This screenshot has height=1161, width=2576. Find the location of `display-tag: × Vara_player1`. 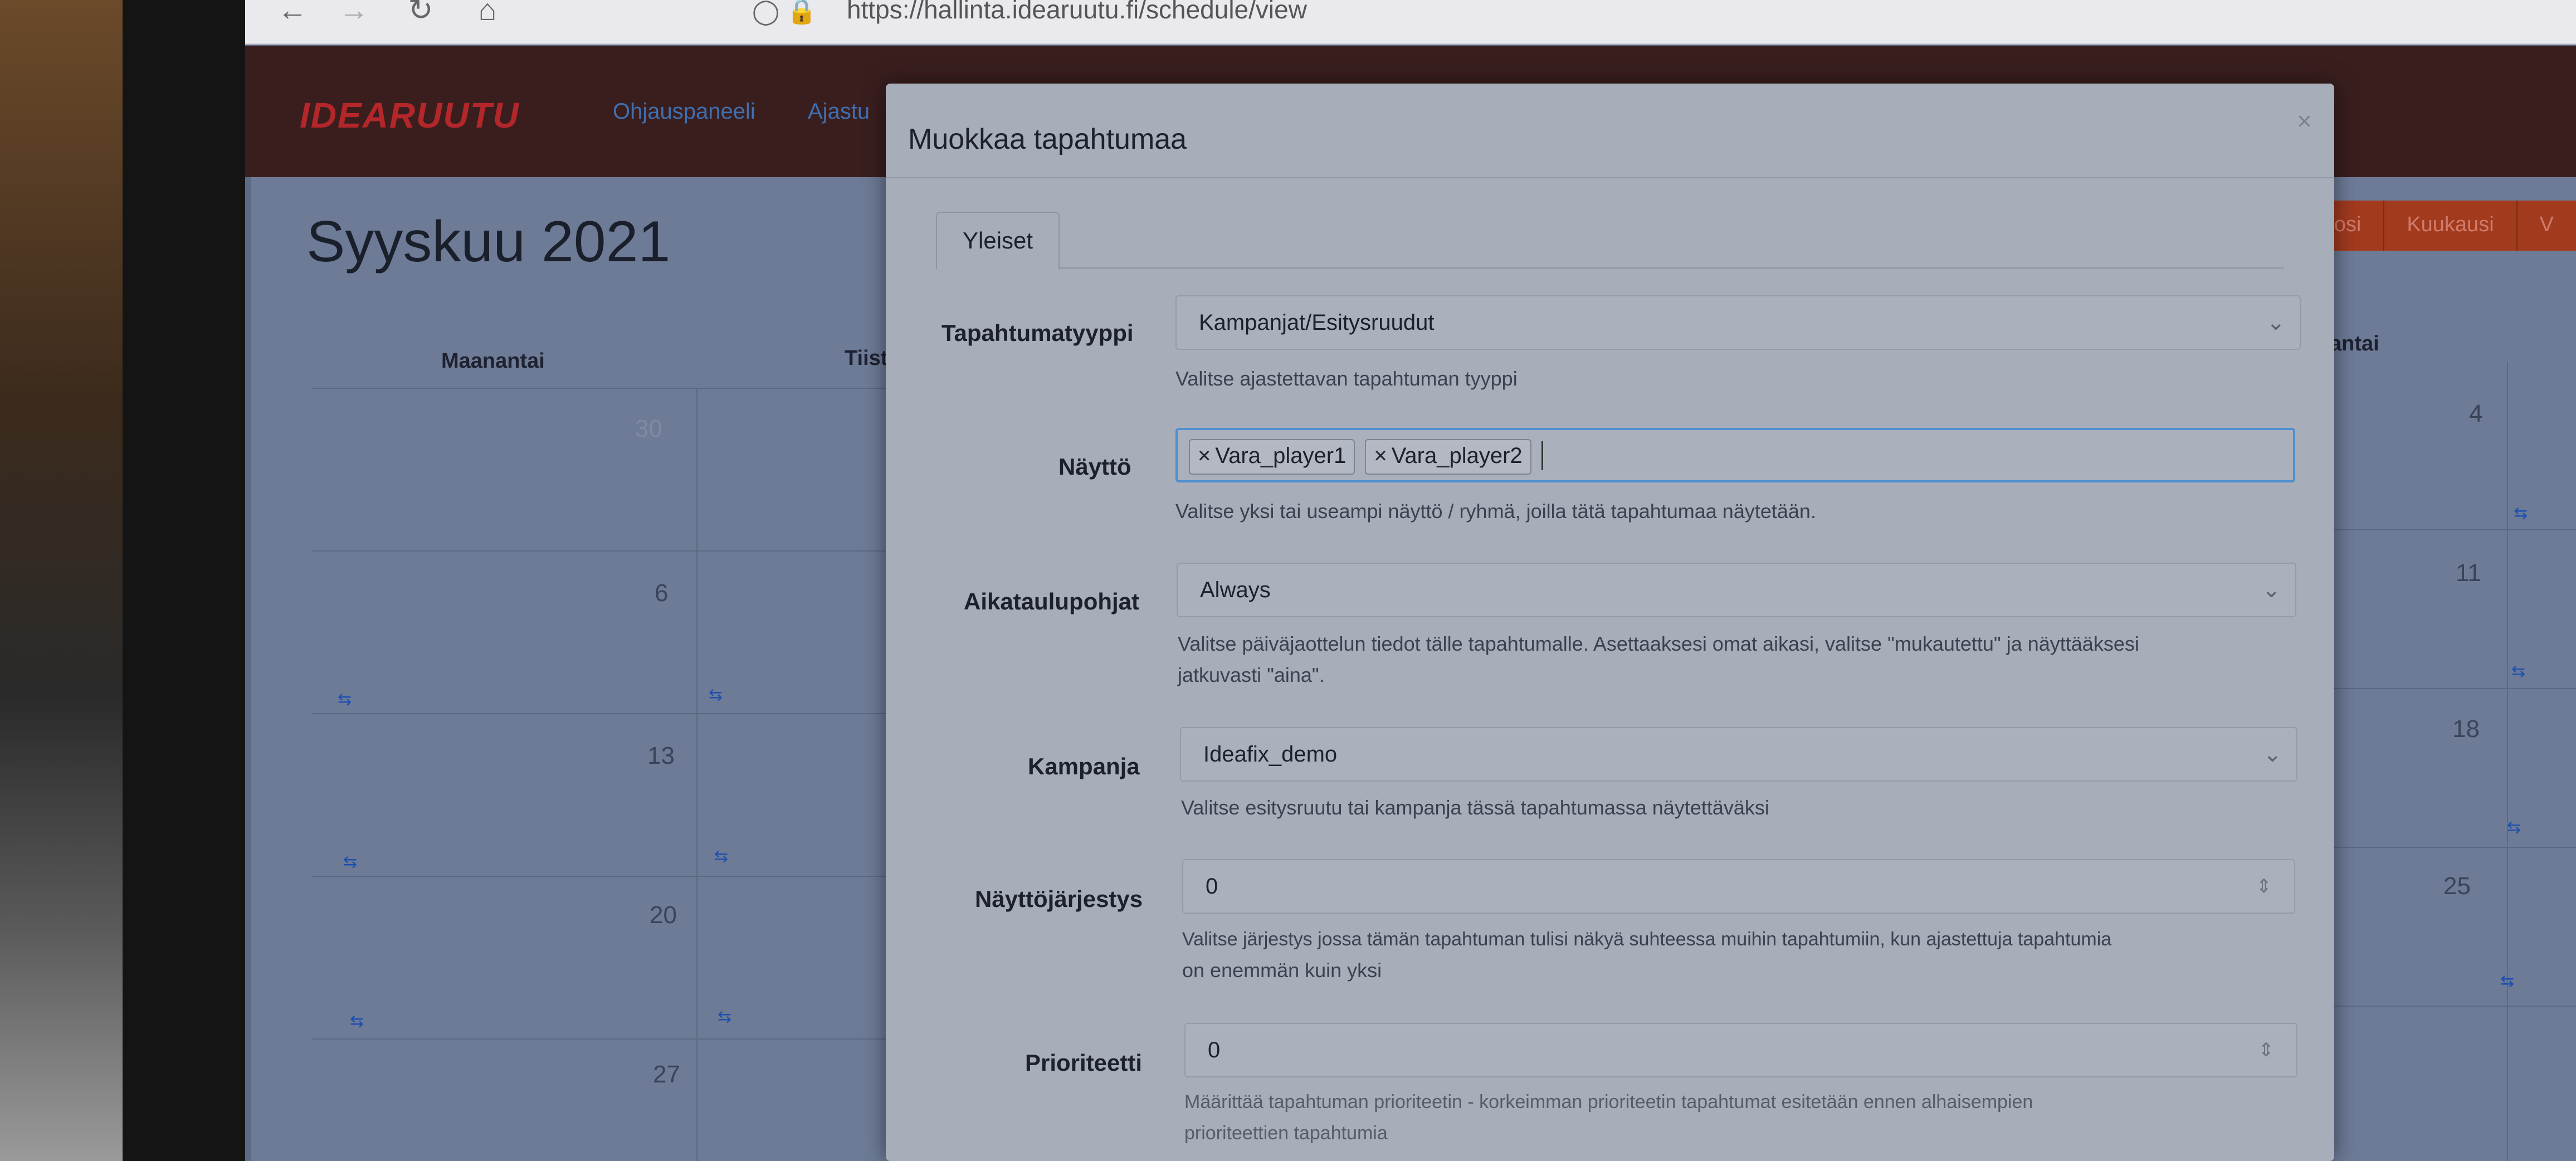

display-tag: × Vara_player1 is located at coordinates (1272, 457).